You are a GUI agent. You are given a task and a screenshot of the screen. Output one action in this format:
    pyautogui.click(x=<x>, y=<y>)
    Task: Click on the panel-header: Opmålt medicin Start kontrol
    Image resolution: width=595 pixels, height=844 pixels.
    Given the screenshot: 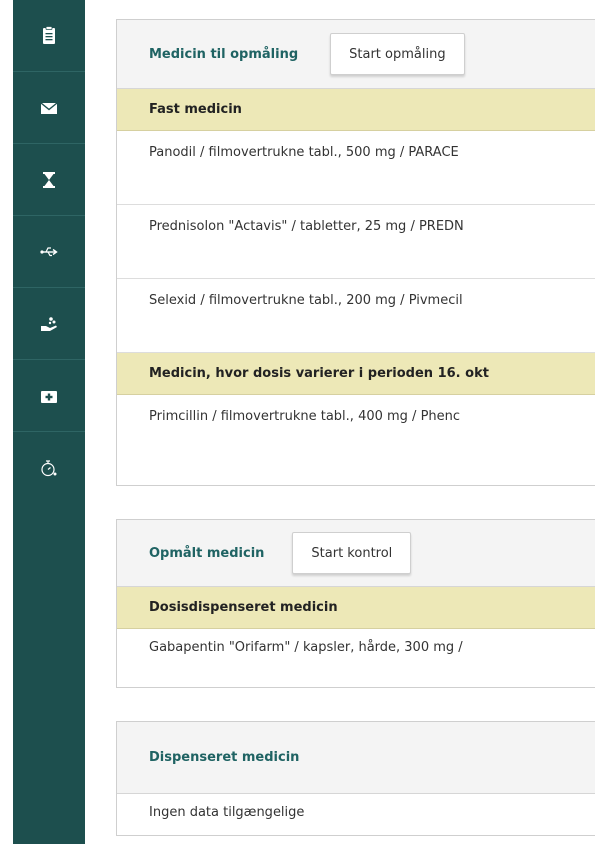 What is the action you would take?
    pyautogui.click(x=356, y=553)
    